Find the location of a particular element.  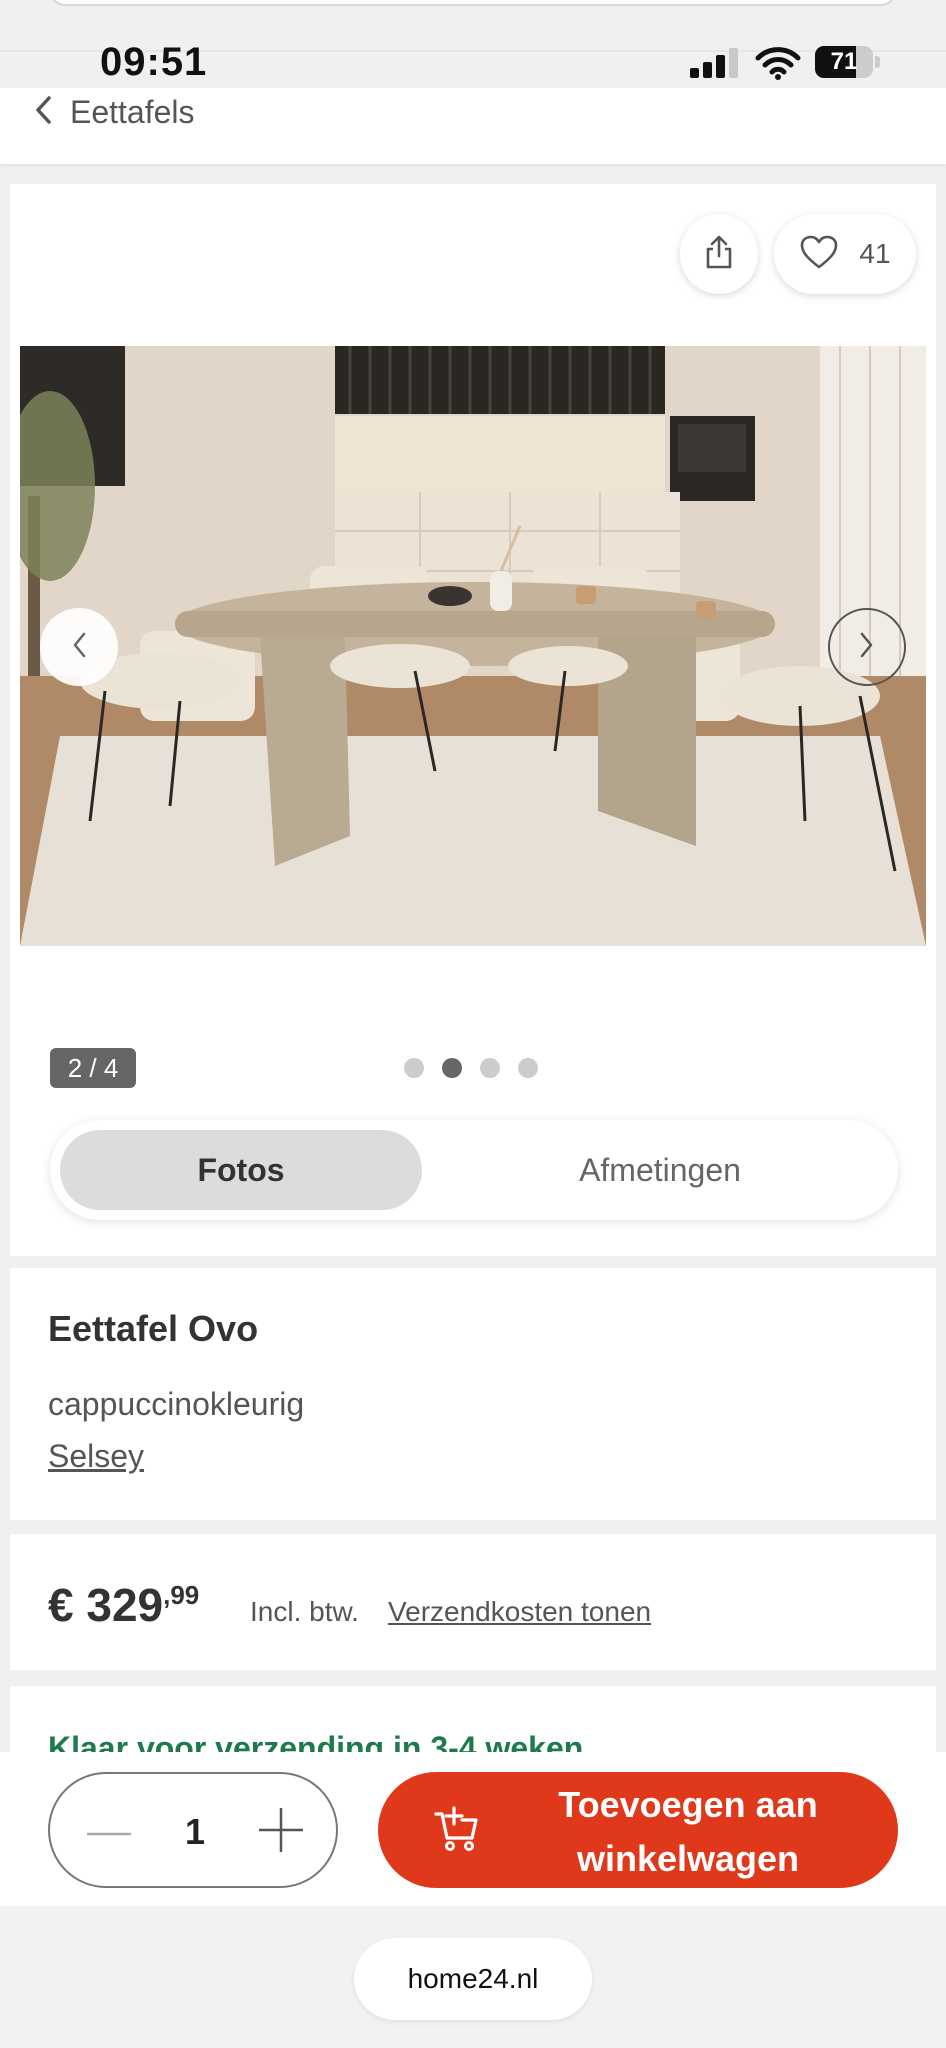

shipping-costs-link: Verzendkosten tonen is located at coordinates (519, 1612).